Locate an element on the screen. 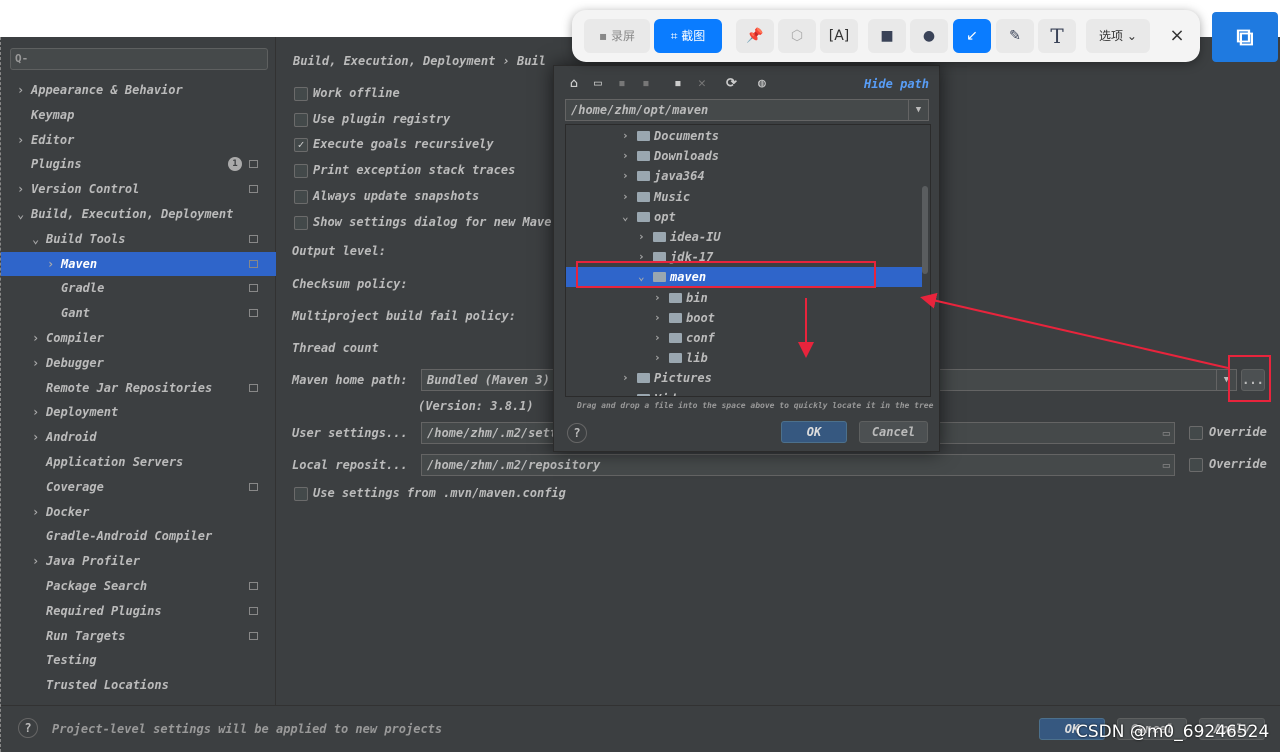 Image resolution: width=1280 pixels, height=752 pixels. annotation-arrows is located at coordinates (1013, 330).